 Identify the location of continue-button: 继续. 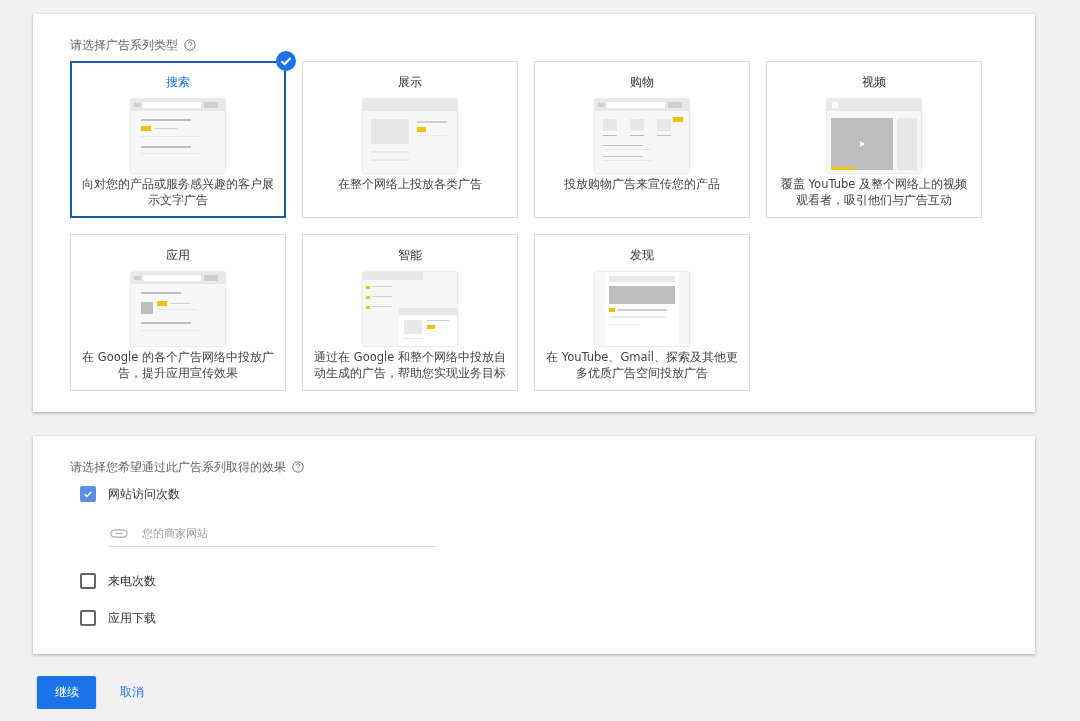
(66, 692).